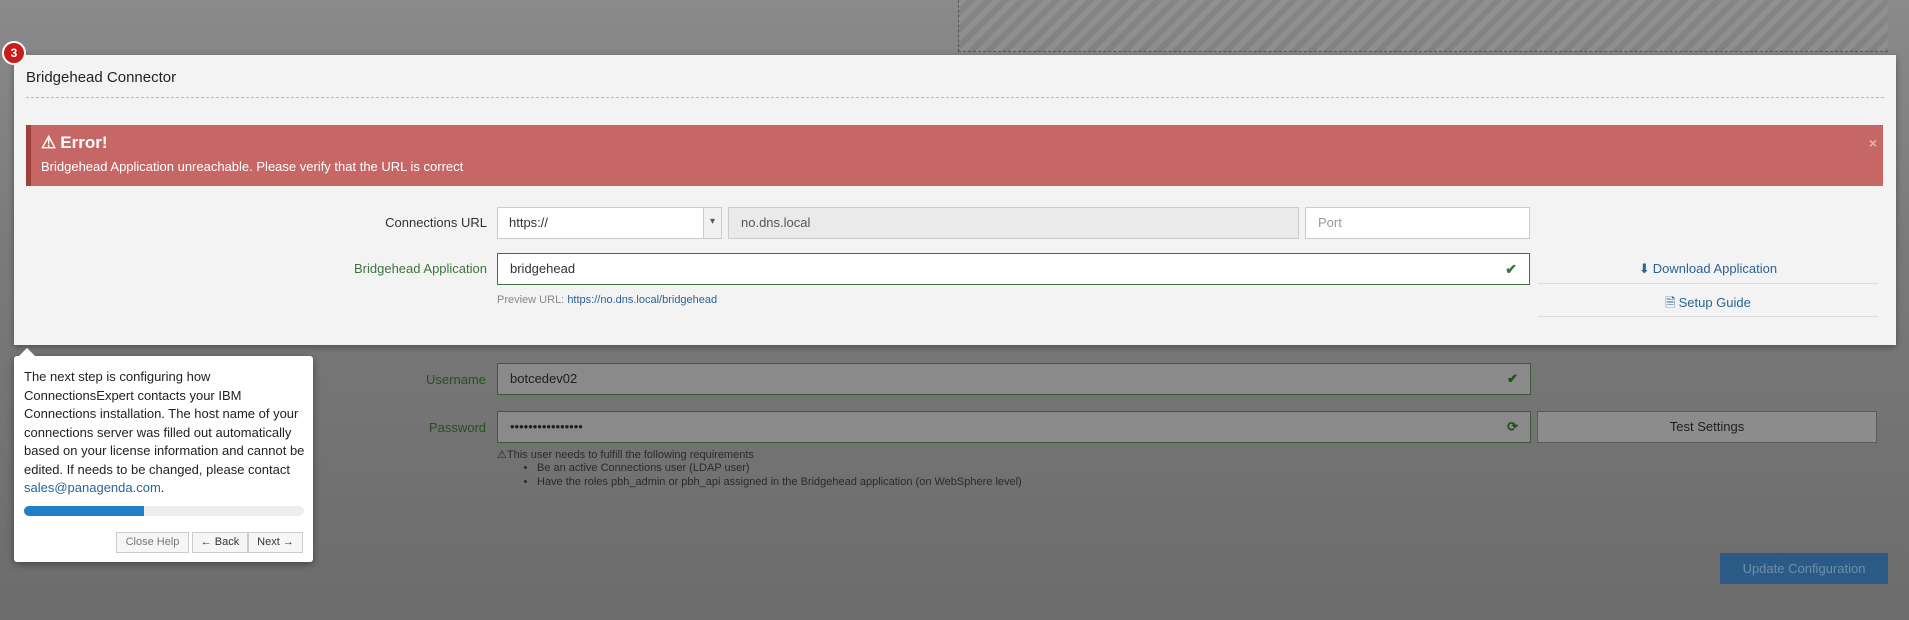 The height and width of the screenshot is (620, 1909). What do you see at coordinates (1512, 426) in the screenshot?
I see `spinner-icon: ⟳` at bounding box center [1512, 426].